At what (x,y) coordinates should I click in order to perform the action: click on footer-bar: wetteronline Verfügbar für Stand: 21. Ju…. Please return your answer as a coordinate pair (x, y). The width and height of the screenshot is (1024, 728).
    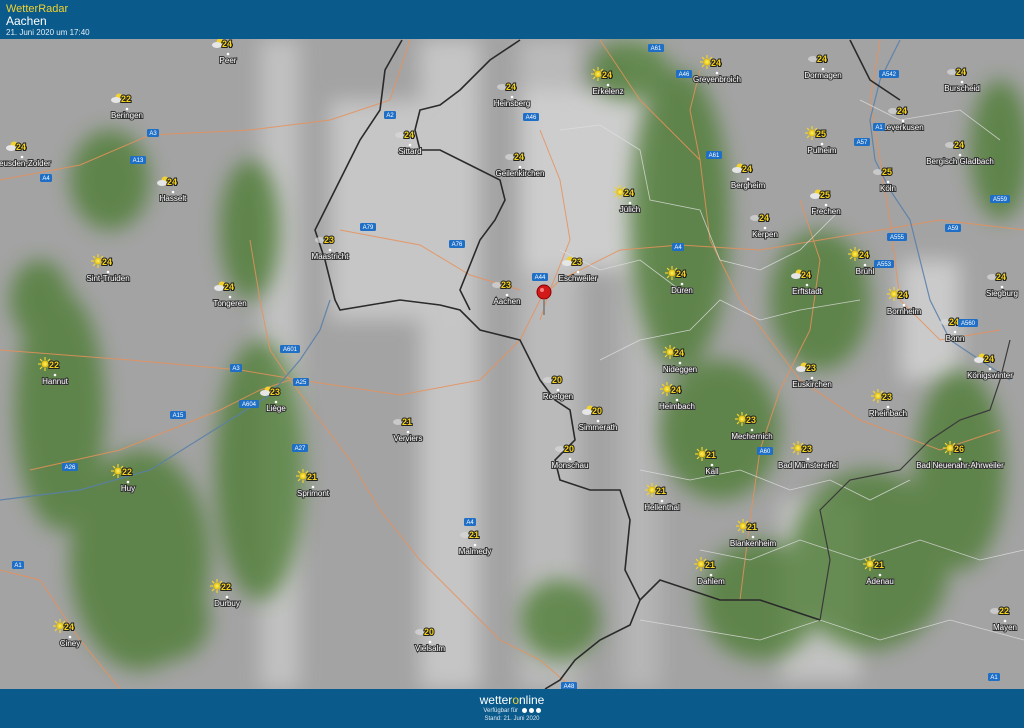
    Looking at the image, I should click on (512, 708).